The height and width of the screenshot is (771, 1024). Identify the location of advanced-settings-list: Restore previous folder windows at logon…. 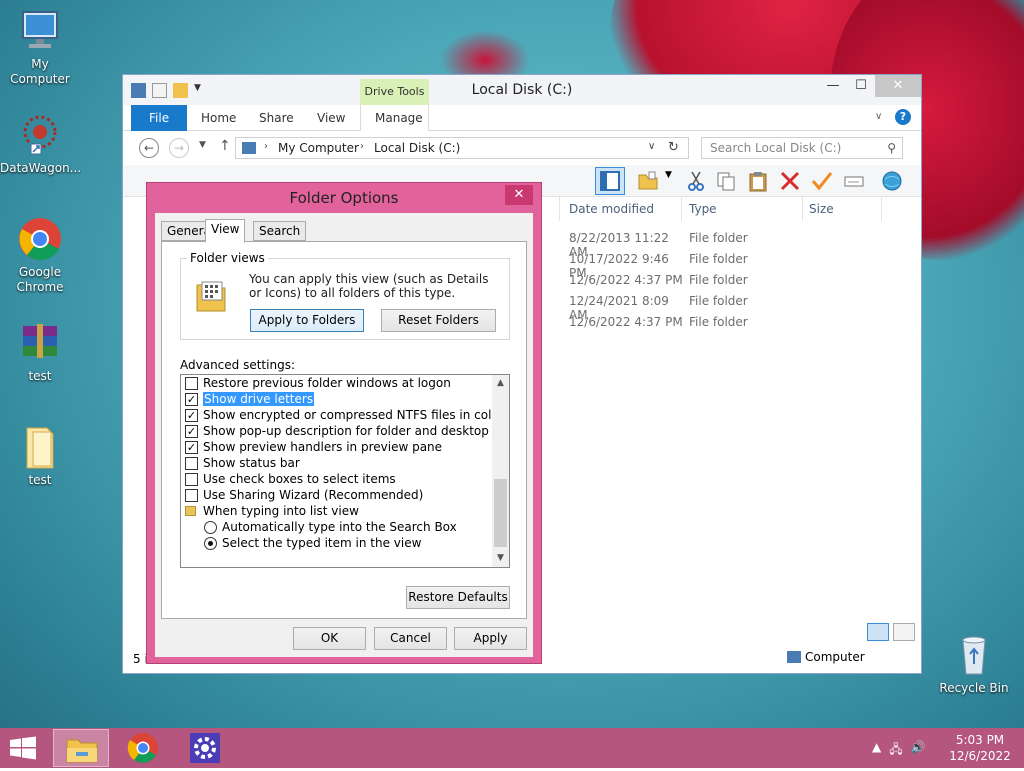
(345, 471).